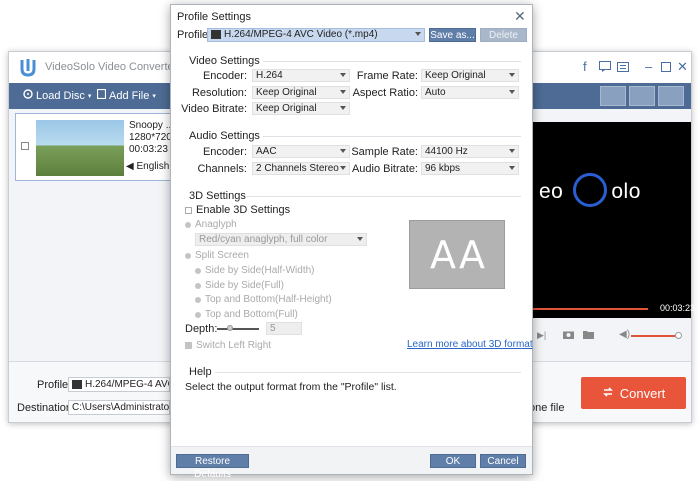  What do you see at coordinates (119, 384) in the screenshot?
I see `profile-select: H.264/MPEG-4 AVC Vi` at bounding box center [119, 384].